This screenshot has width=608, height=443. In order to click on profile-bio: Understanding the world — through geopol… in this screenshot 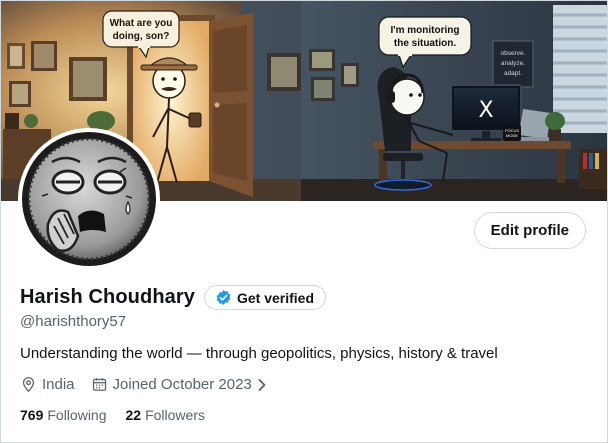, I will do `click(259, 353)`.